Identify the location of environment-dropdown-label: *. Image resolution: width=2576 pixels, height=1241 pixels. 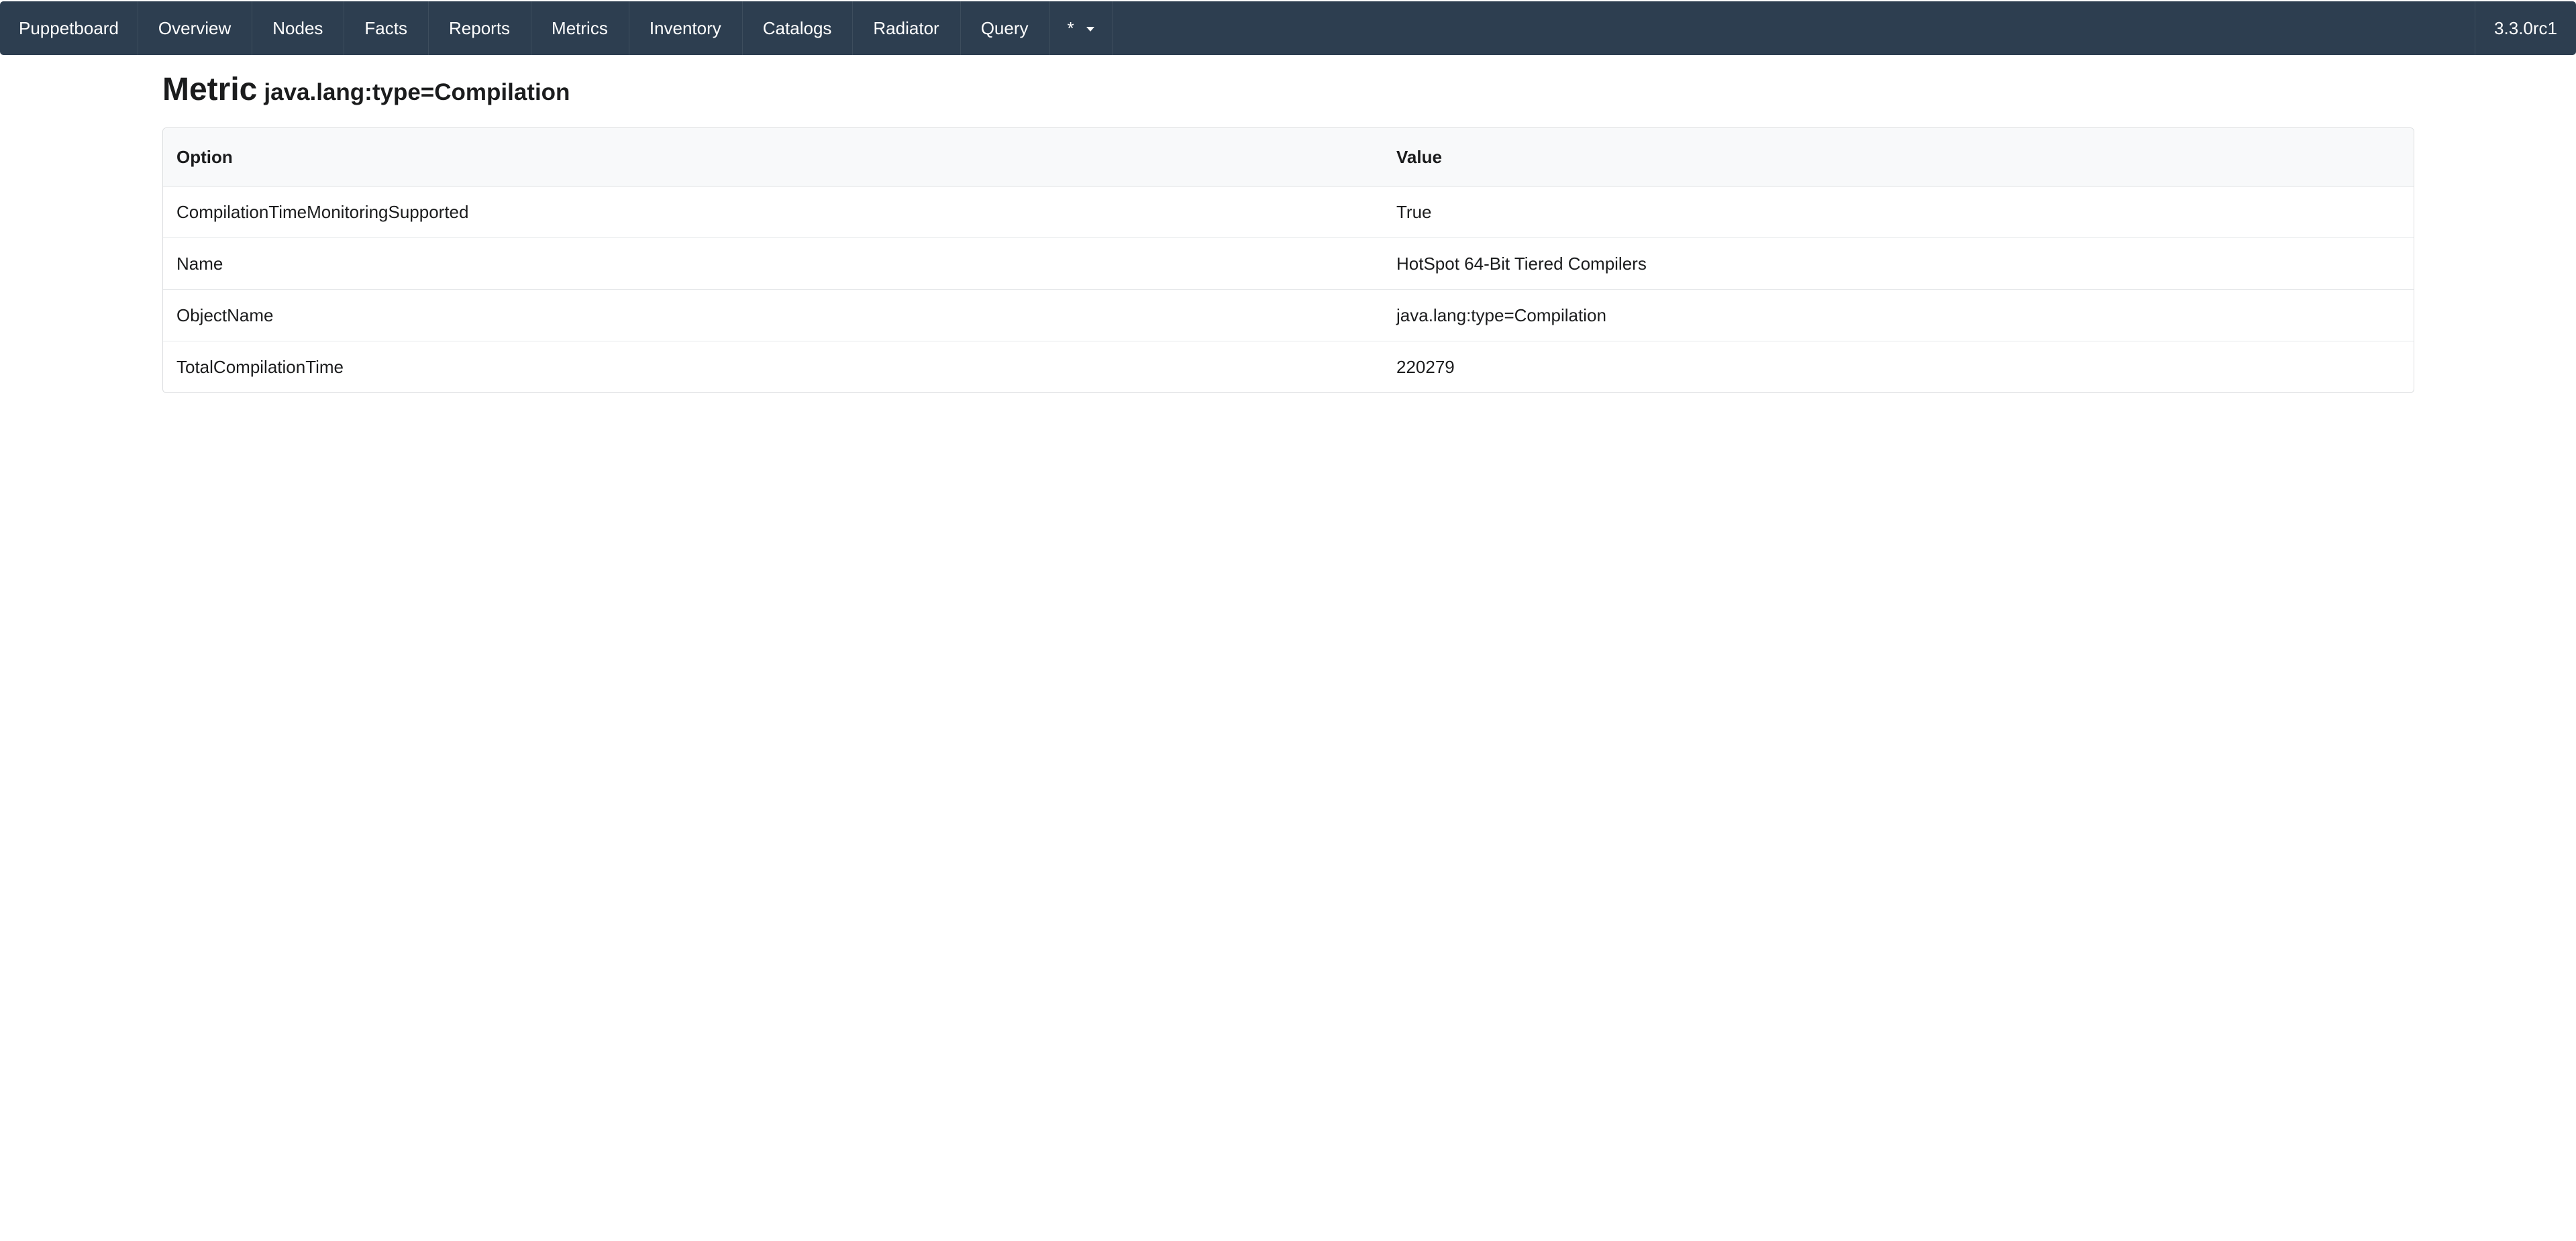
(1070, 27).